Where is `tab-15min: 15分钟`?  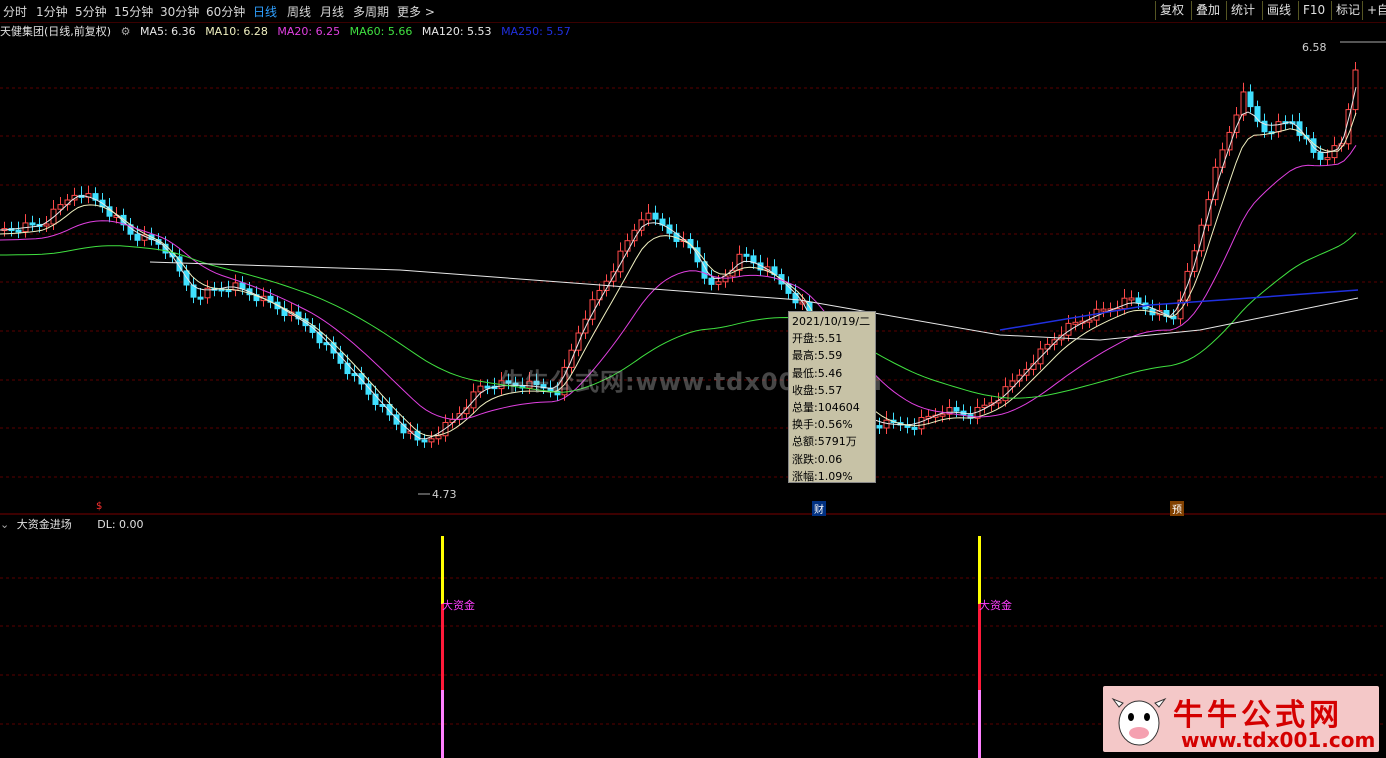
tab-15min: 15分钟 is located at coordinates (133, 11).